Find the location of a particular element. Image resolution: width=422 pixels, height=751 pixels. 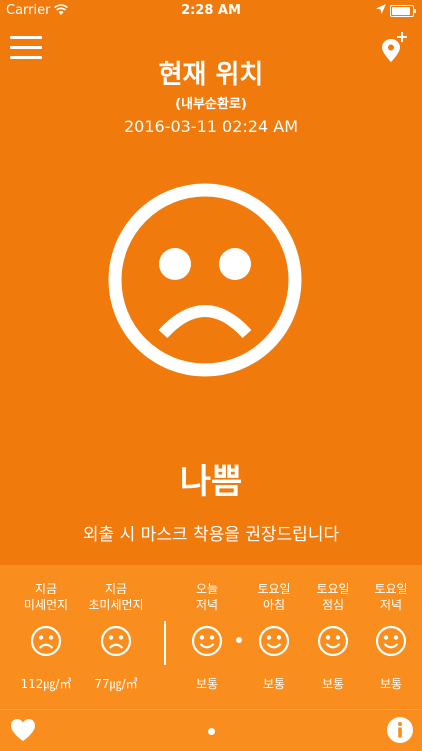

status-bar: Carrier 2:28 AM is located at coordinates (211, 11).